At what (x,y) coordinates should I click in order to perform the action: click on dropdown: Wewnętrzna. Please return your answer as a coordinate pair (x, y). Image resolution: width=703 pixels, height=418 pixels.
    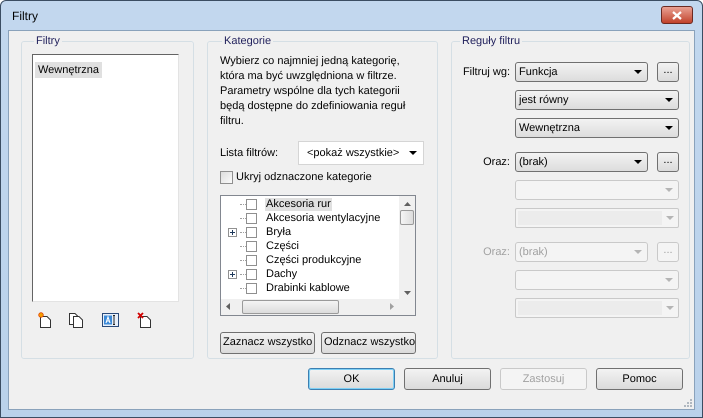
    Looking at the image, I should click on (597, 128).